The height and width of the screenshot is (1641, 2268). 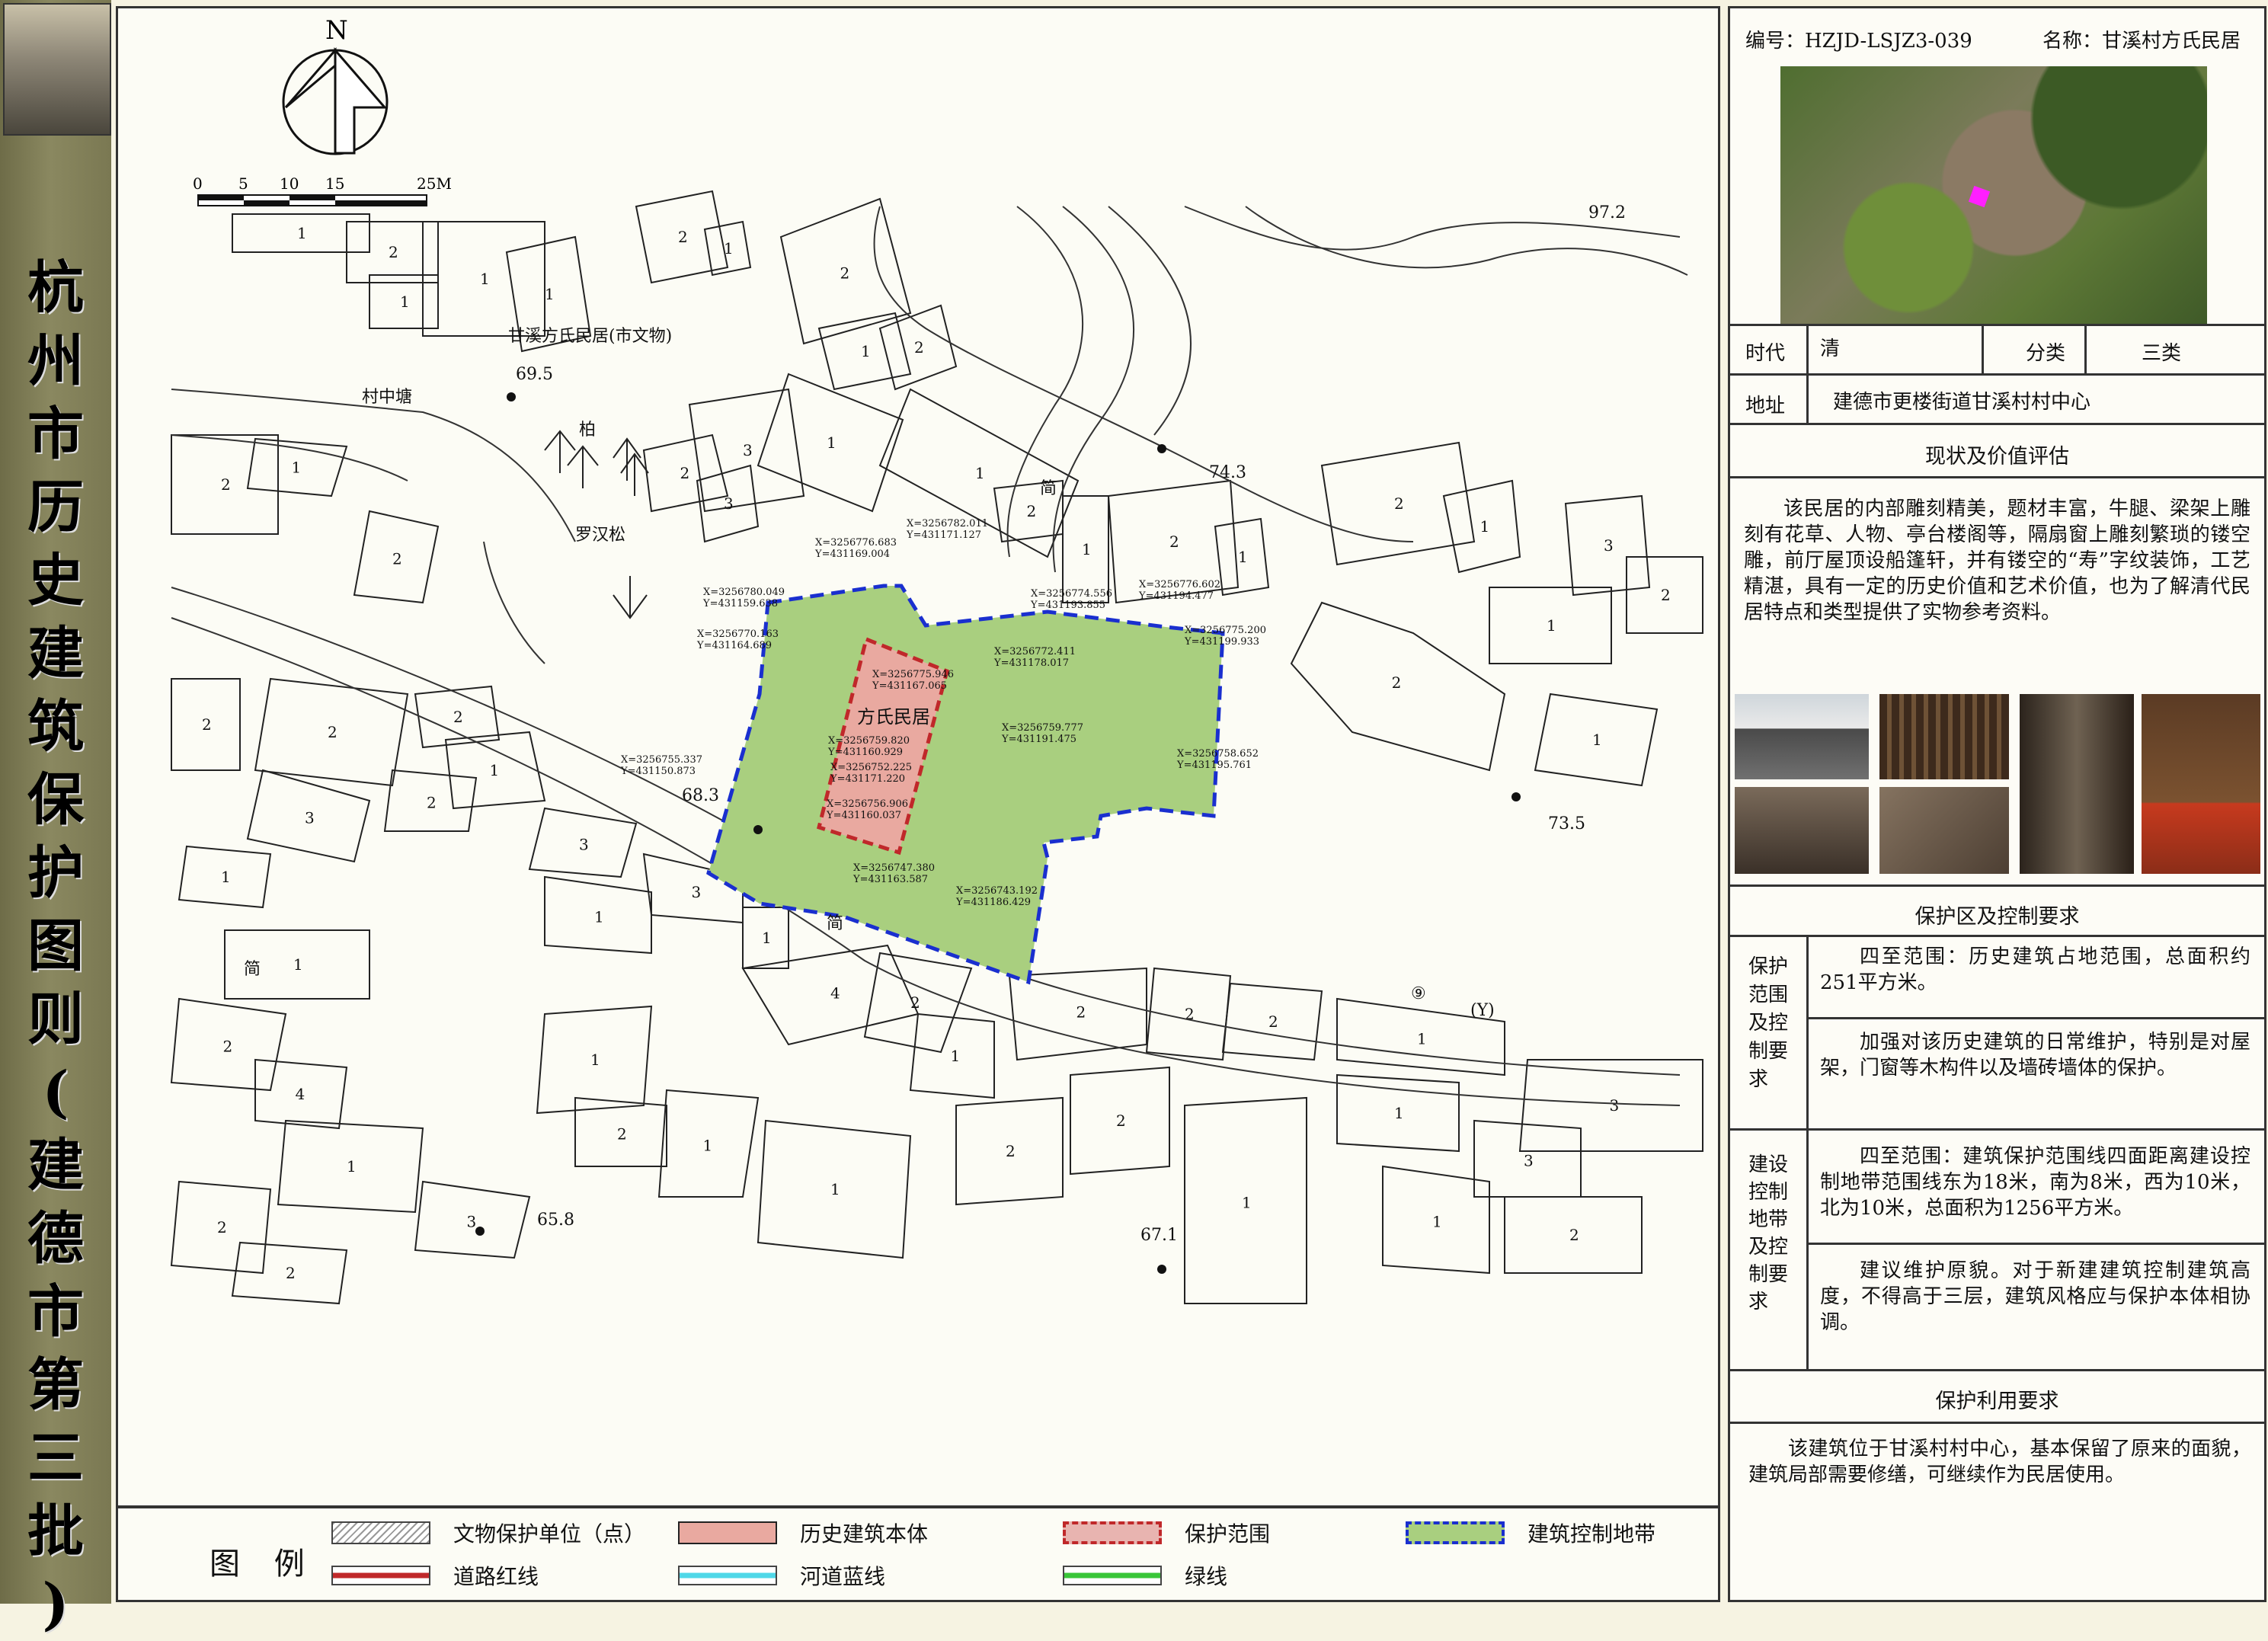 What do you see at coordinates (1225, 637) in the screenshot?
I see `coordinate-label: X=3256775.200 Y=431199.933` at bounding box center [1225, 637].